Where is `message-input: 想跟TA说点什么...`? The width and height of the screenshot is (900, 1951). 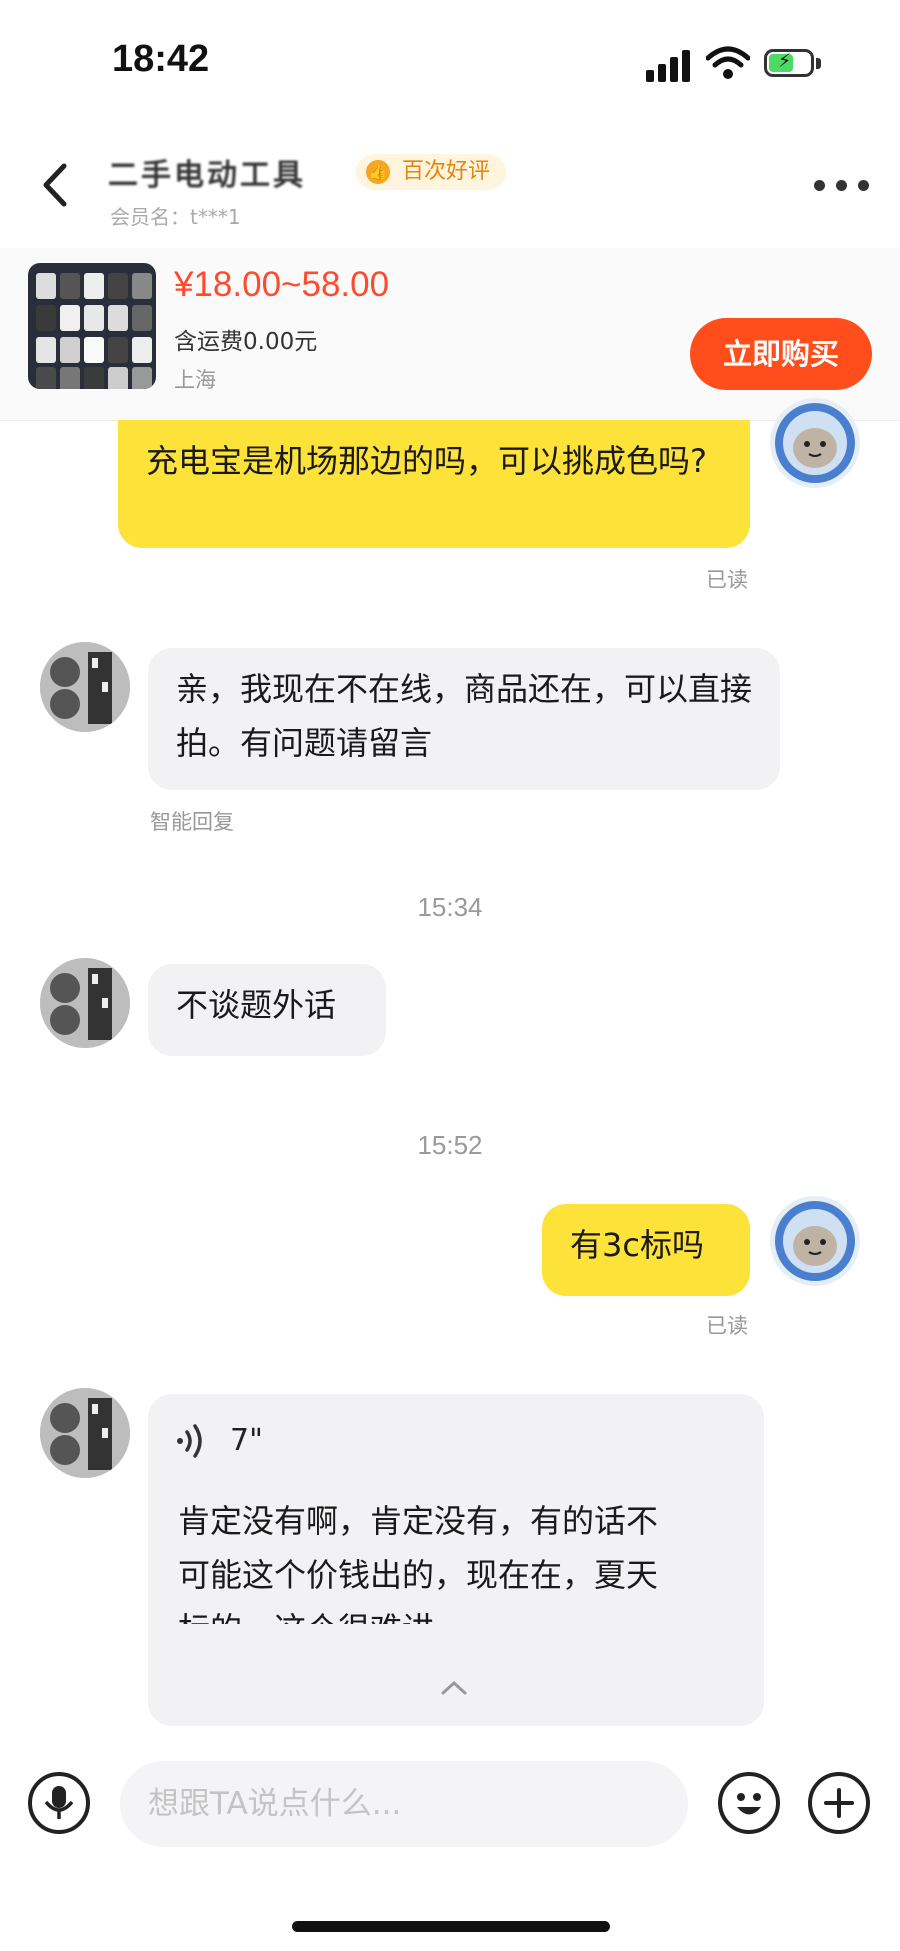 message-input: 想跟TA说点什么... is located at coordinates (404, 1804).